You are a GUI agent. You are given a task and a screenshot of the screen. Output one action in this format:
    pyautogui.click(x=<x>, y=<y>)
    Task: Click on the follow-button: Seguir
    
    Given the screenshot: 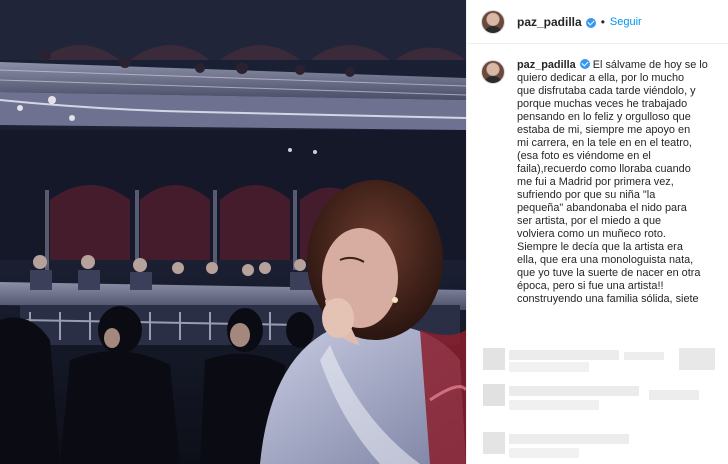 What is the action you would take?
    pyautogui.click(x=626, y=22)
    